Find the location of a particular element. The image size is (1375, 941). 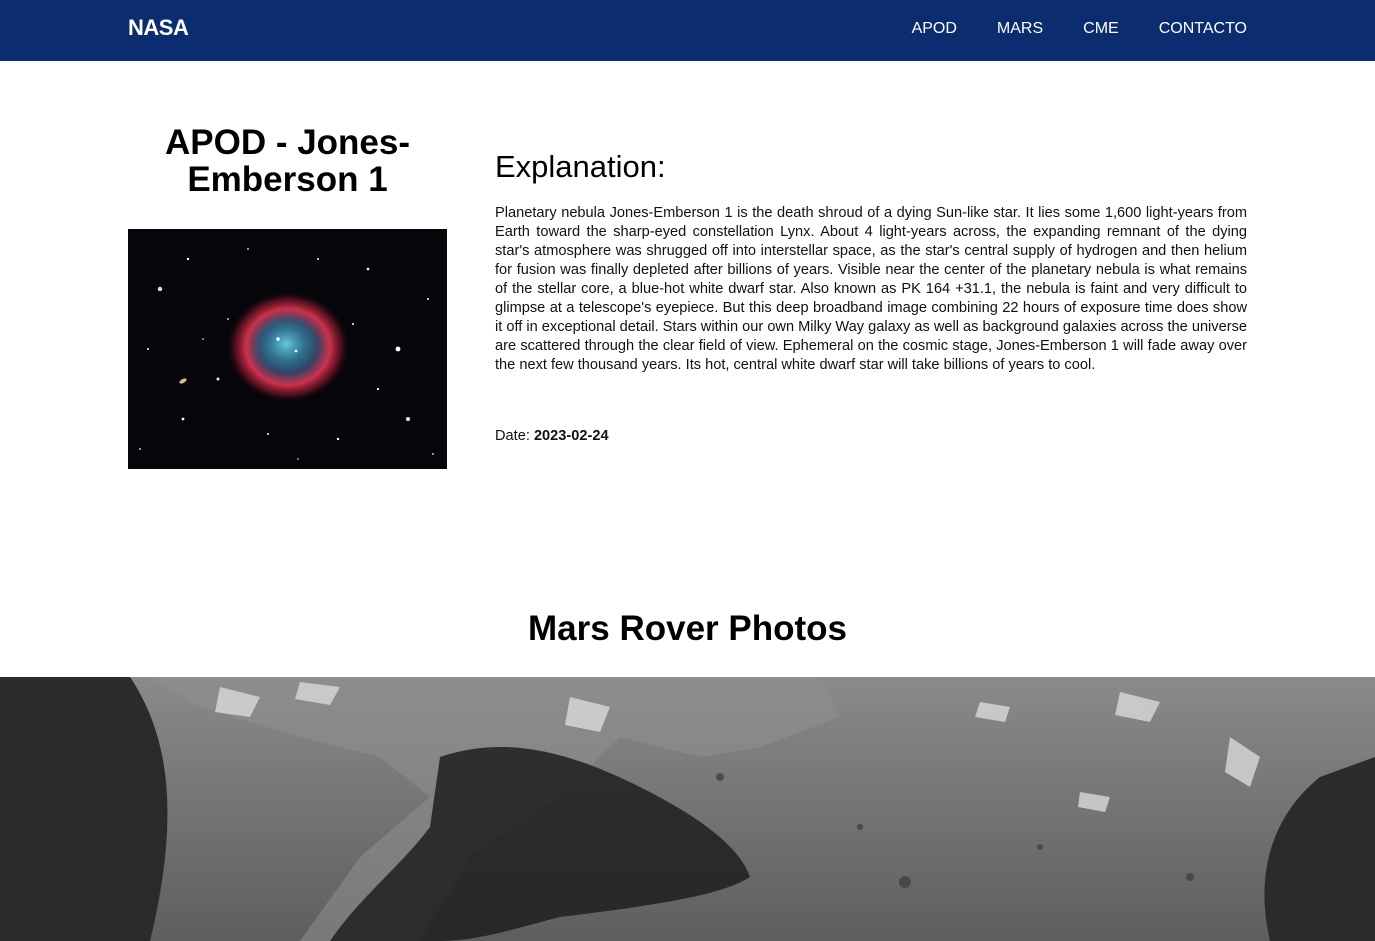

nav-link-cme: CME is located at coordinates (1101, 29).